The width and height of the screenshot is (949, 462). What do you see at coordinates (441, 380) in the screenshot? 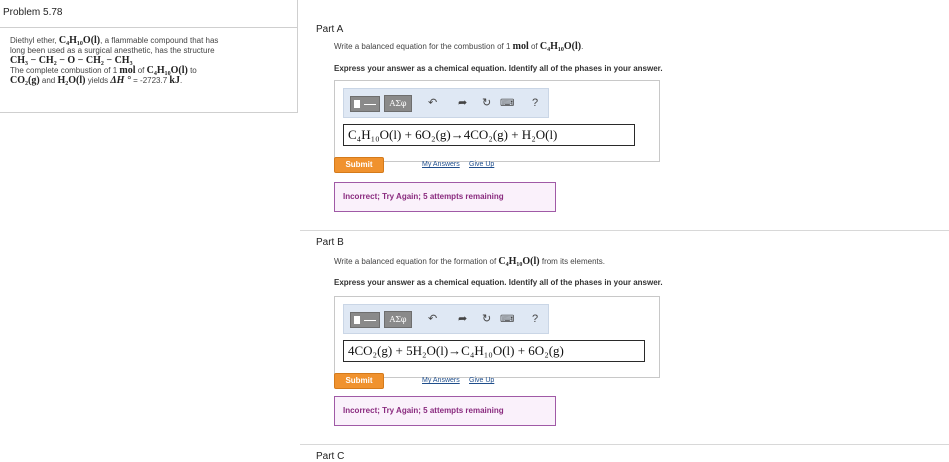
I see `part-b-my-answers-link: My Answers` at bounding box center [441, 380].